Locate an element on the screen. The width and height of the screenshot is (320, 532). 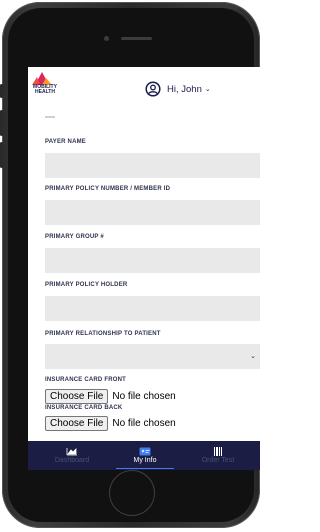
card-back-label: INSURANCE CARD BACK is located at coordinates (84, 408).